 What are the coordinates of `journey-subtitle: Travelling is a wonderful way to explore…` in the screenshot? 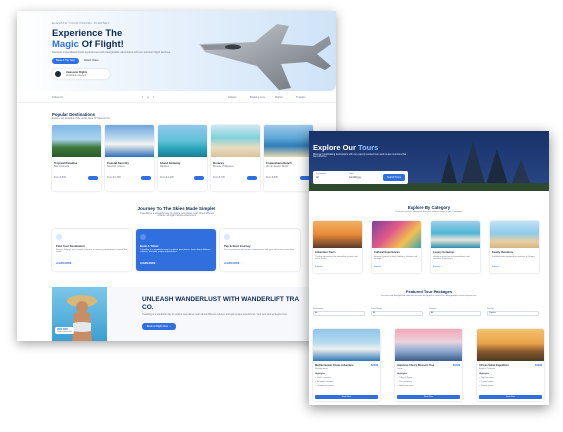 It's located at (177, 215).